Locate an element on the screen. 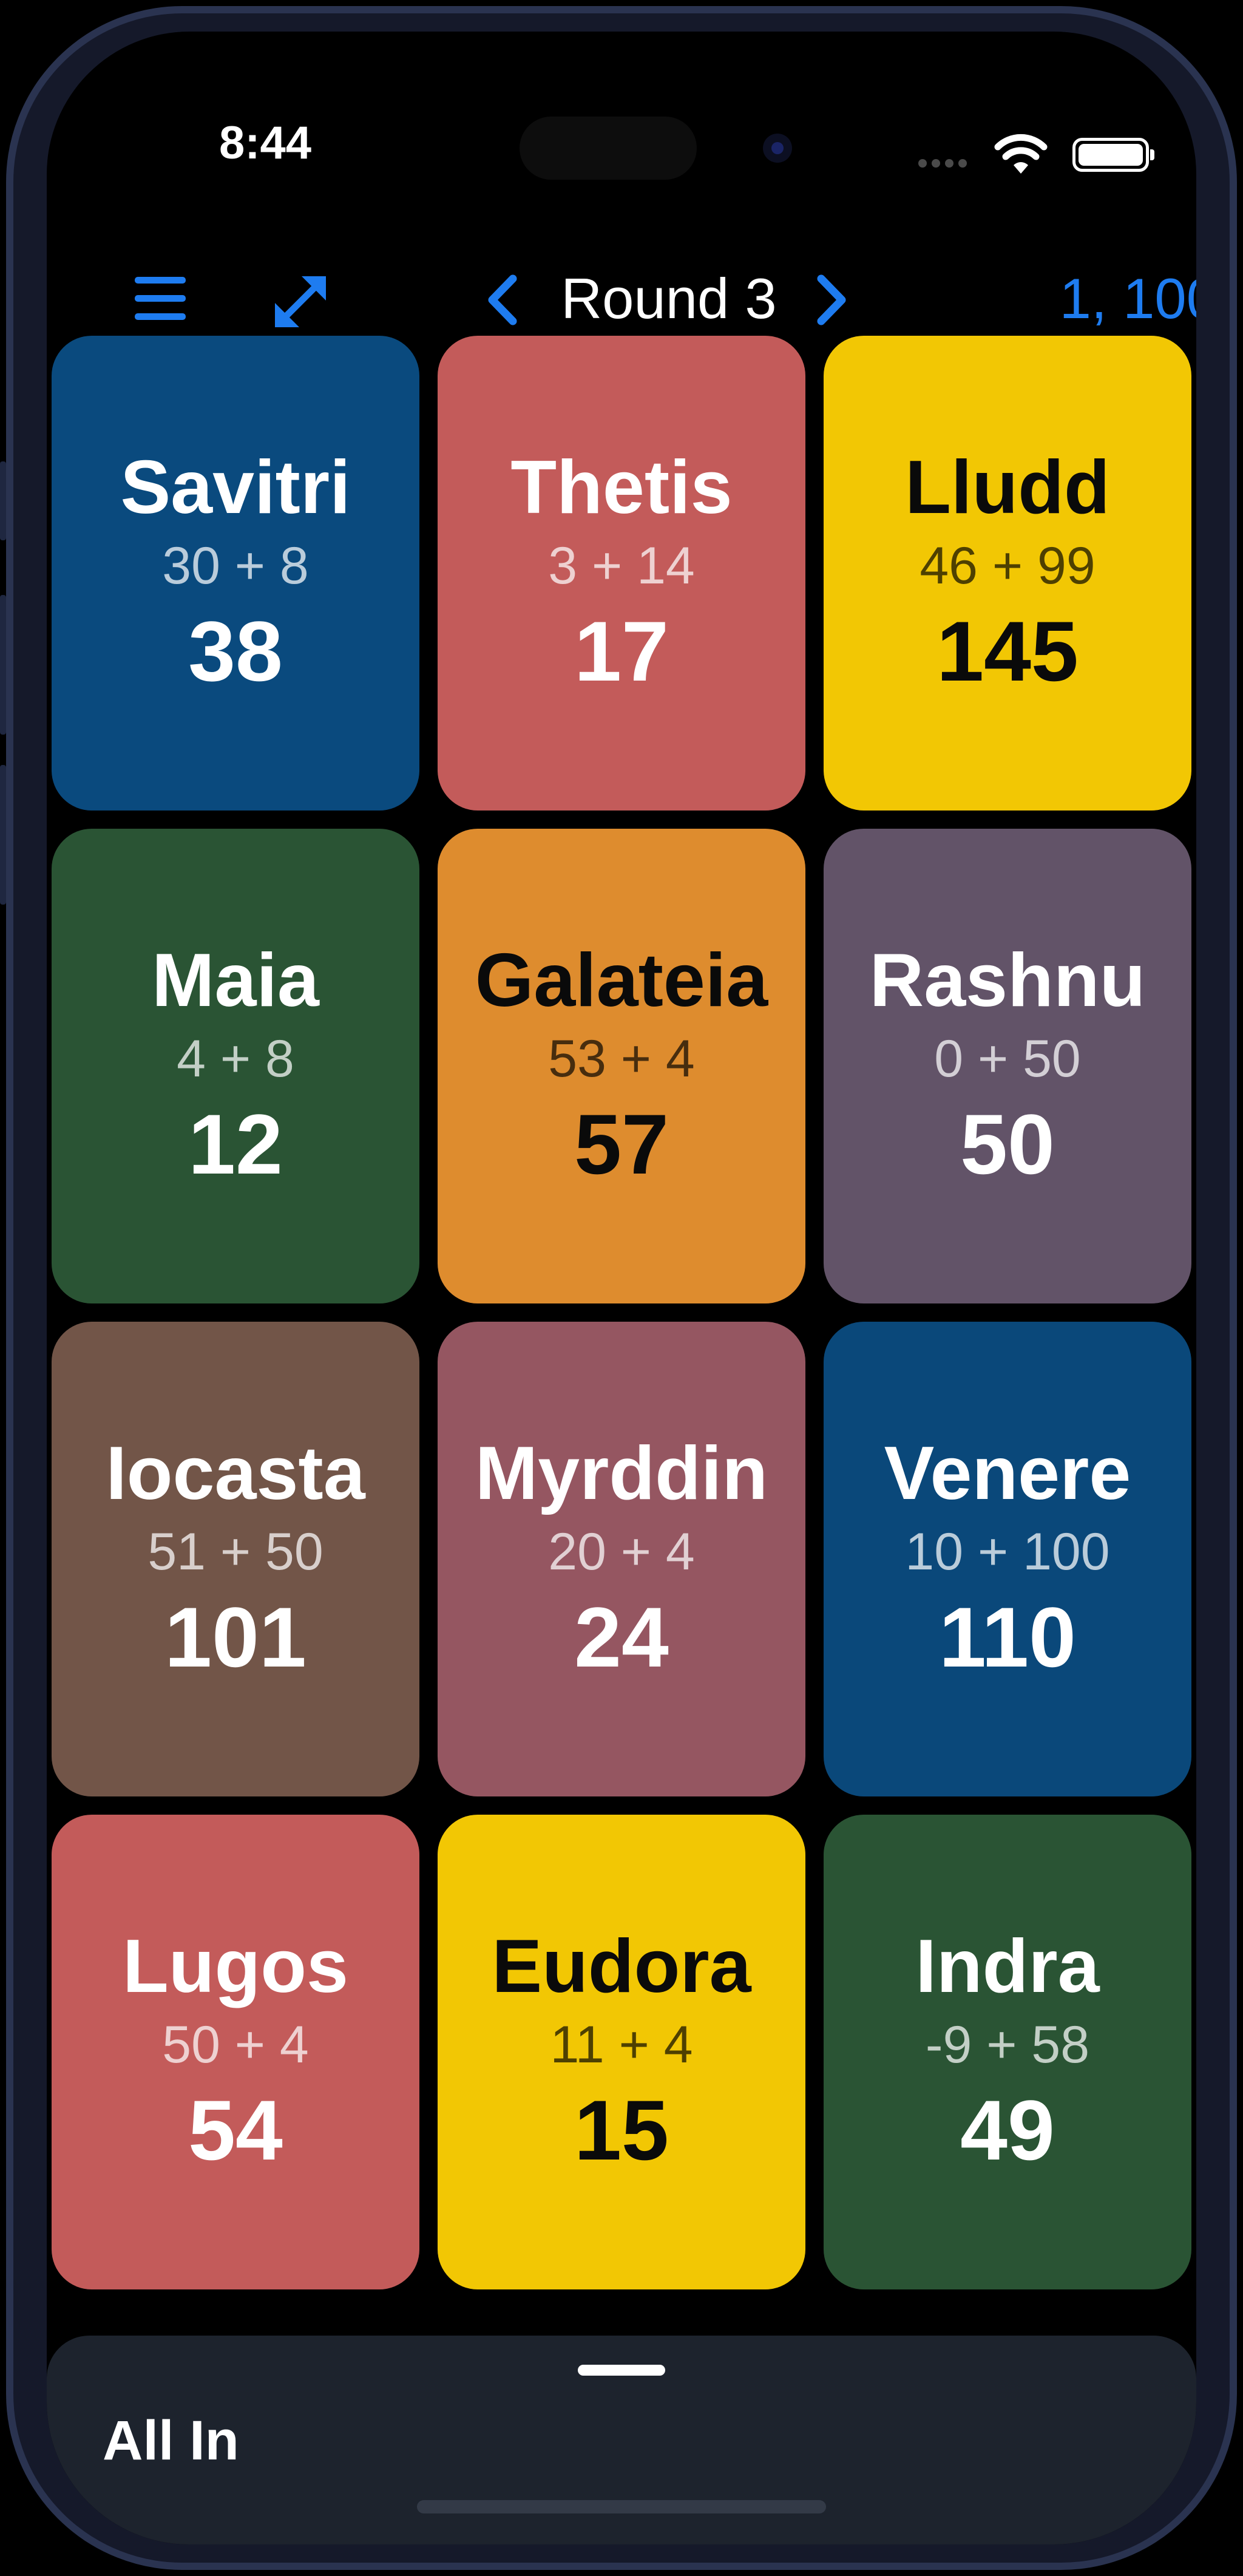 The height and width of the screenshot is (2576, 1243). player-name: Rashnu is located at coordinates (1007, 980).